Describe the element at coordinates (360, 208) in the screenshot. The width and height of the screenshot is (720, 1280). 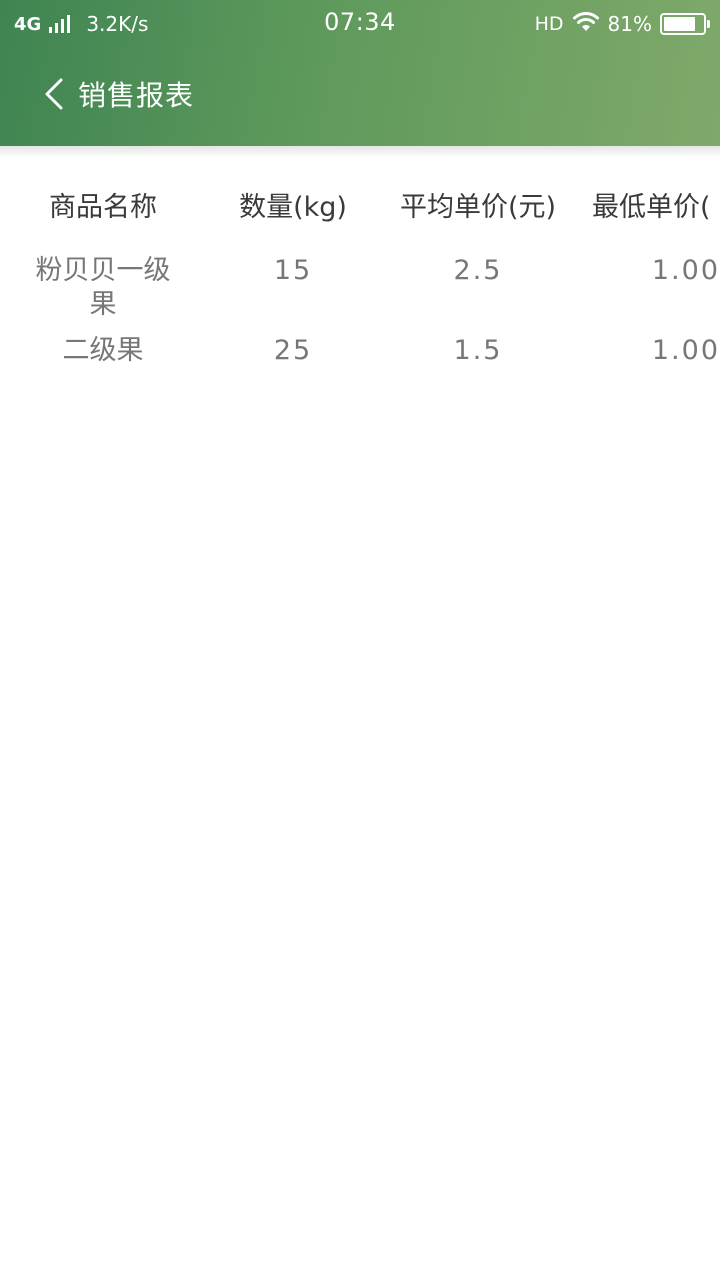
I see `table-header: 商品名称 数量(kg) 平均单价(元) 最低单价(` at that location.